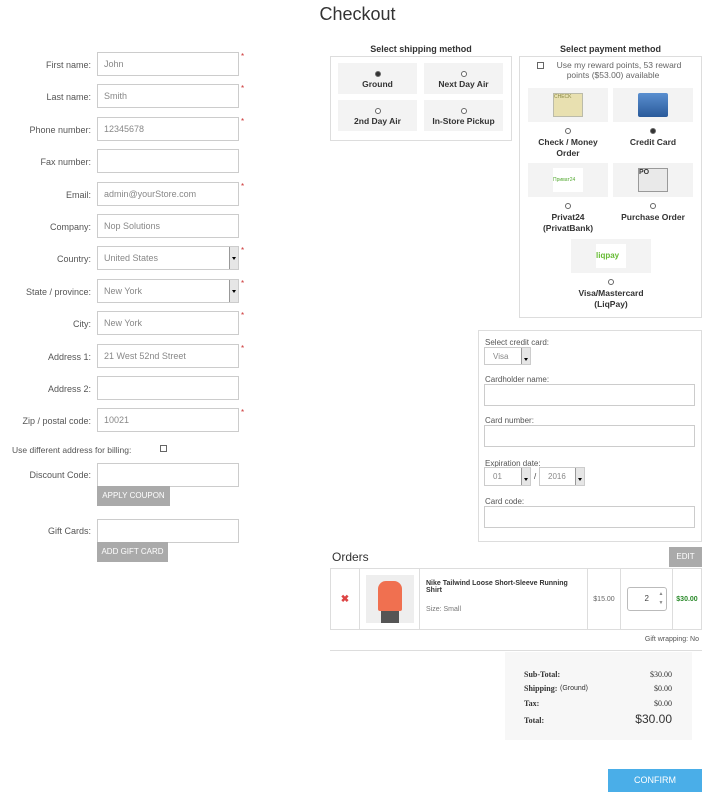 This screenshot has height=800, width=715. I want to click on tax-value: $0.00, so click(663, 703).